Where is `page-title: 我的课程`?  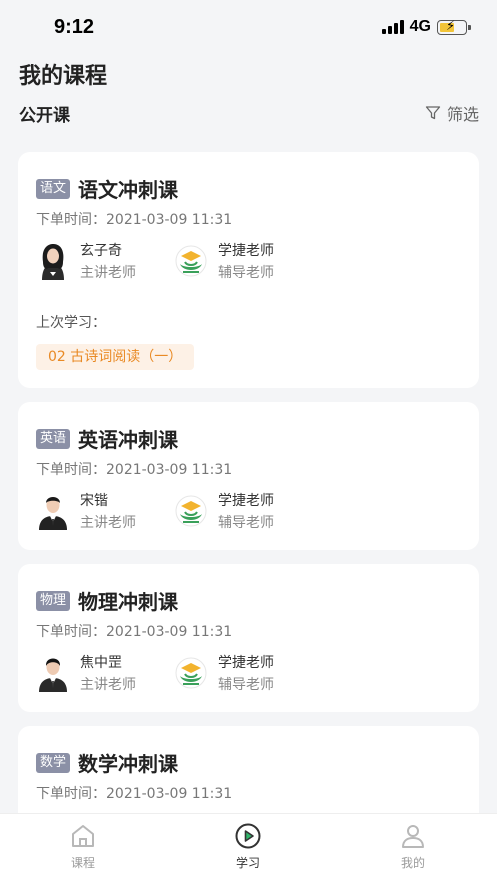 page-title: 我的课程 is located at coordinates (63, 76).